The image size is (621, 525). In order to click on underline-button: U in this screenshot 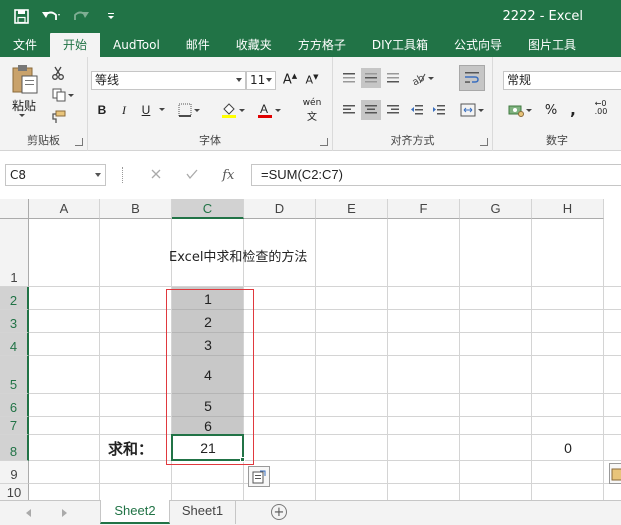, I will do `click(146, 110)`.